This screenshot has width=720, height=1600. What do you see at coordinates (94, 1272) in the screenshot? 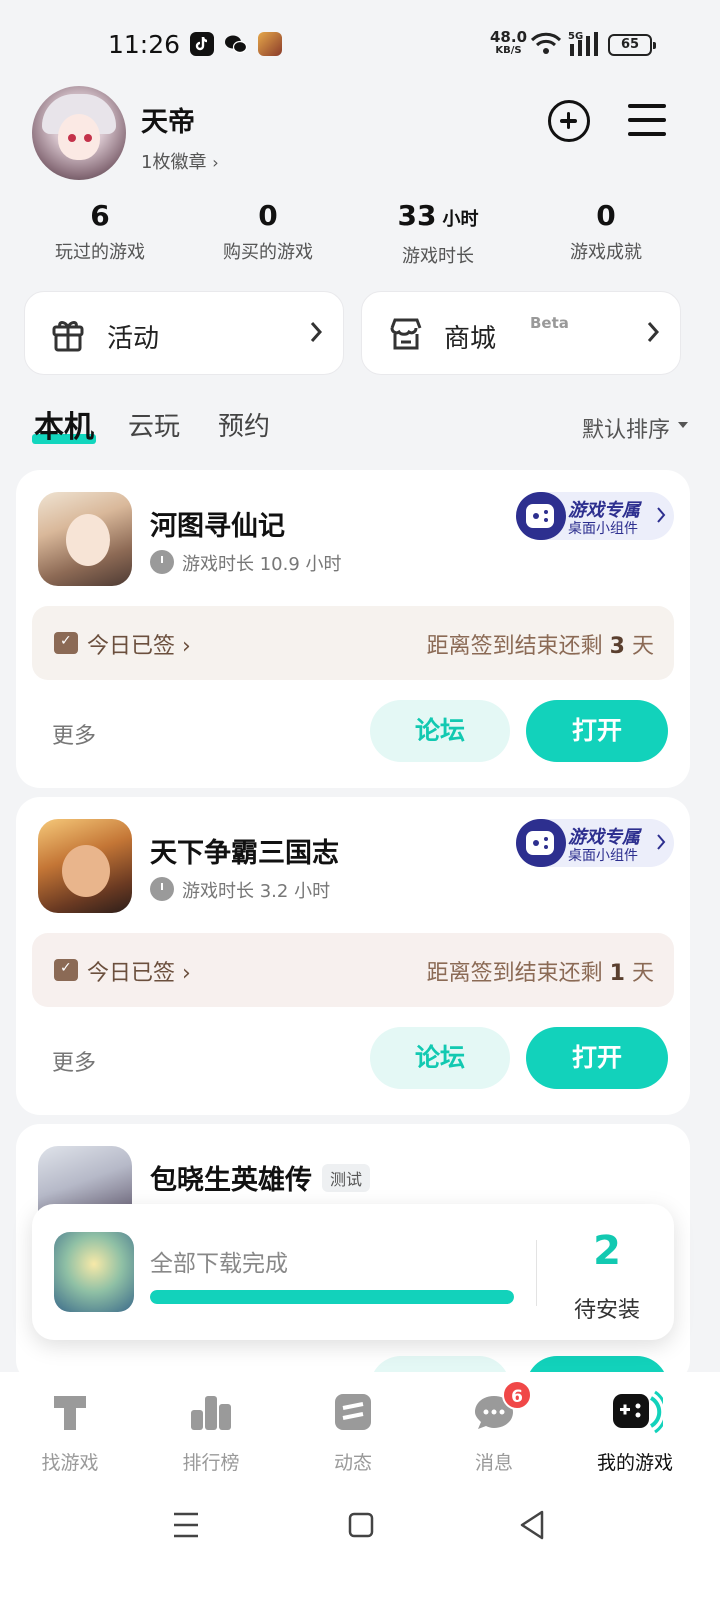
I see `download-game-icon` at bounding box center [94, 1272].